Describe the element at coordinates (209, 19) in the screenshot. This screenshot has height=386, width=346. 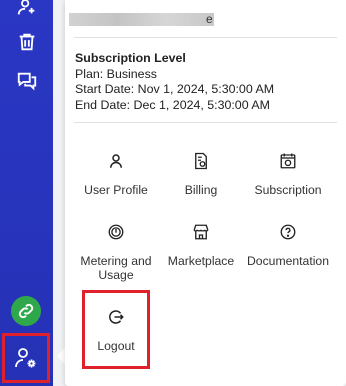
I see `email-text: e` at that location.